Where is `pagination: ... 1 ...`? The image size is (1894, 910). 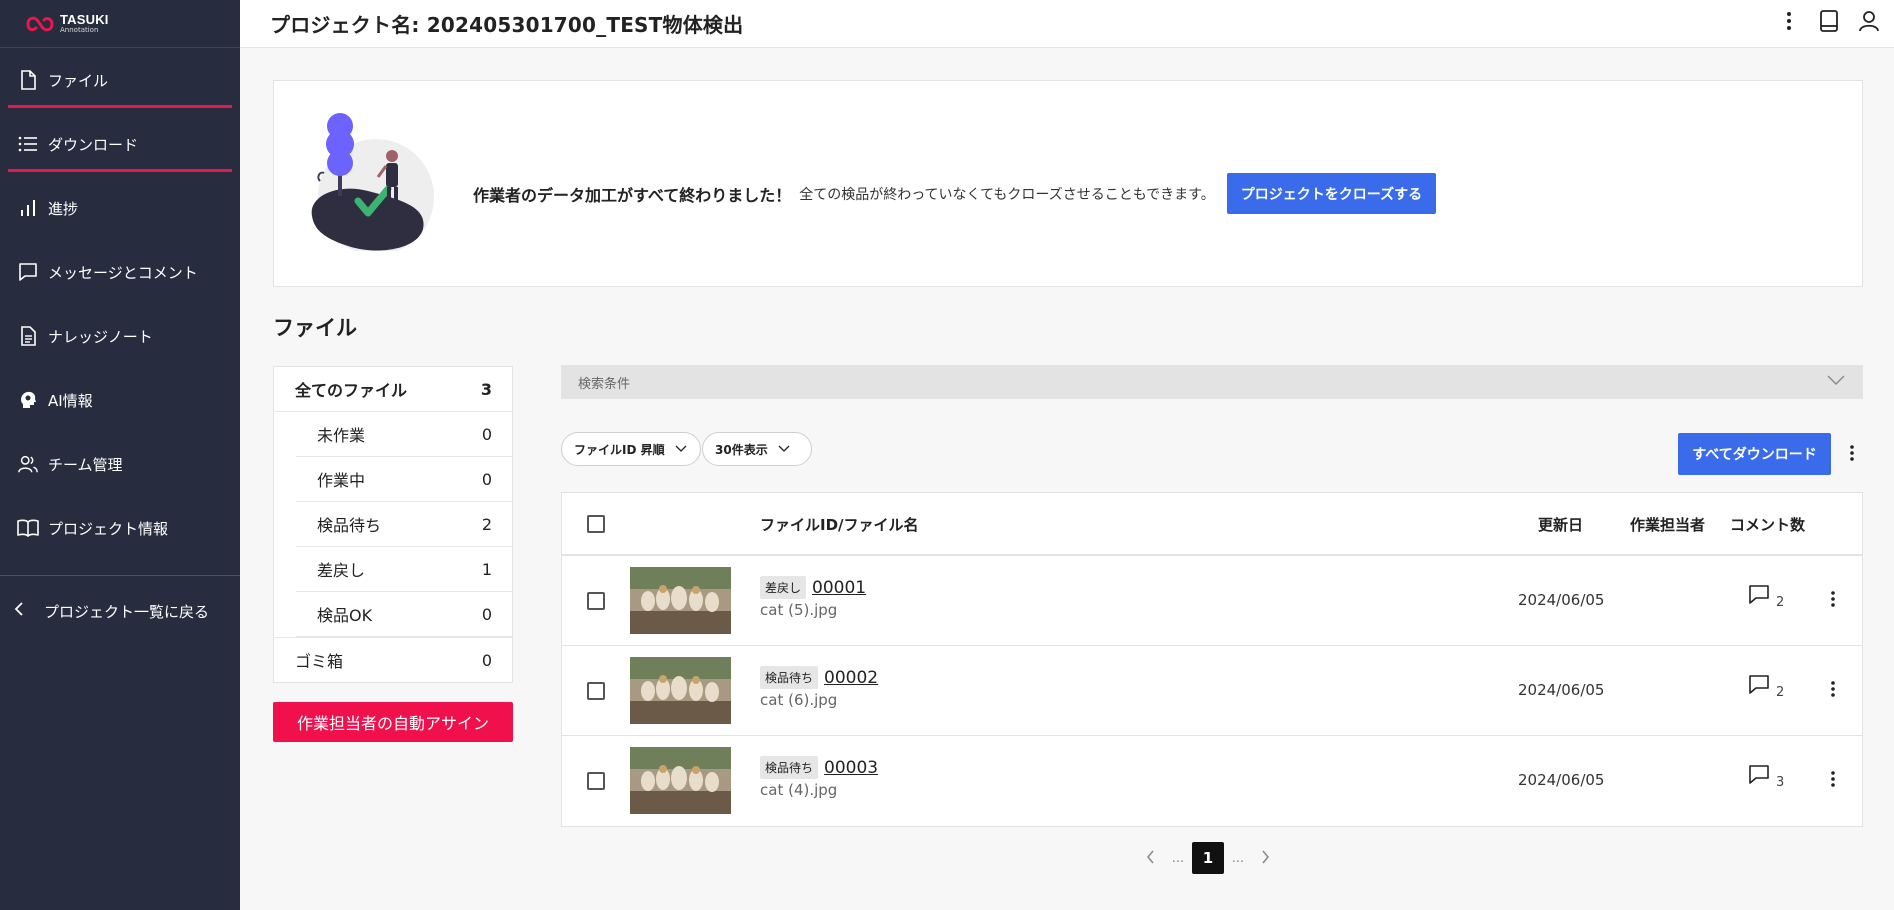 pagination: ... 1 ... is located at coordinates (1208, 858).